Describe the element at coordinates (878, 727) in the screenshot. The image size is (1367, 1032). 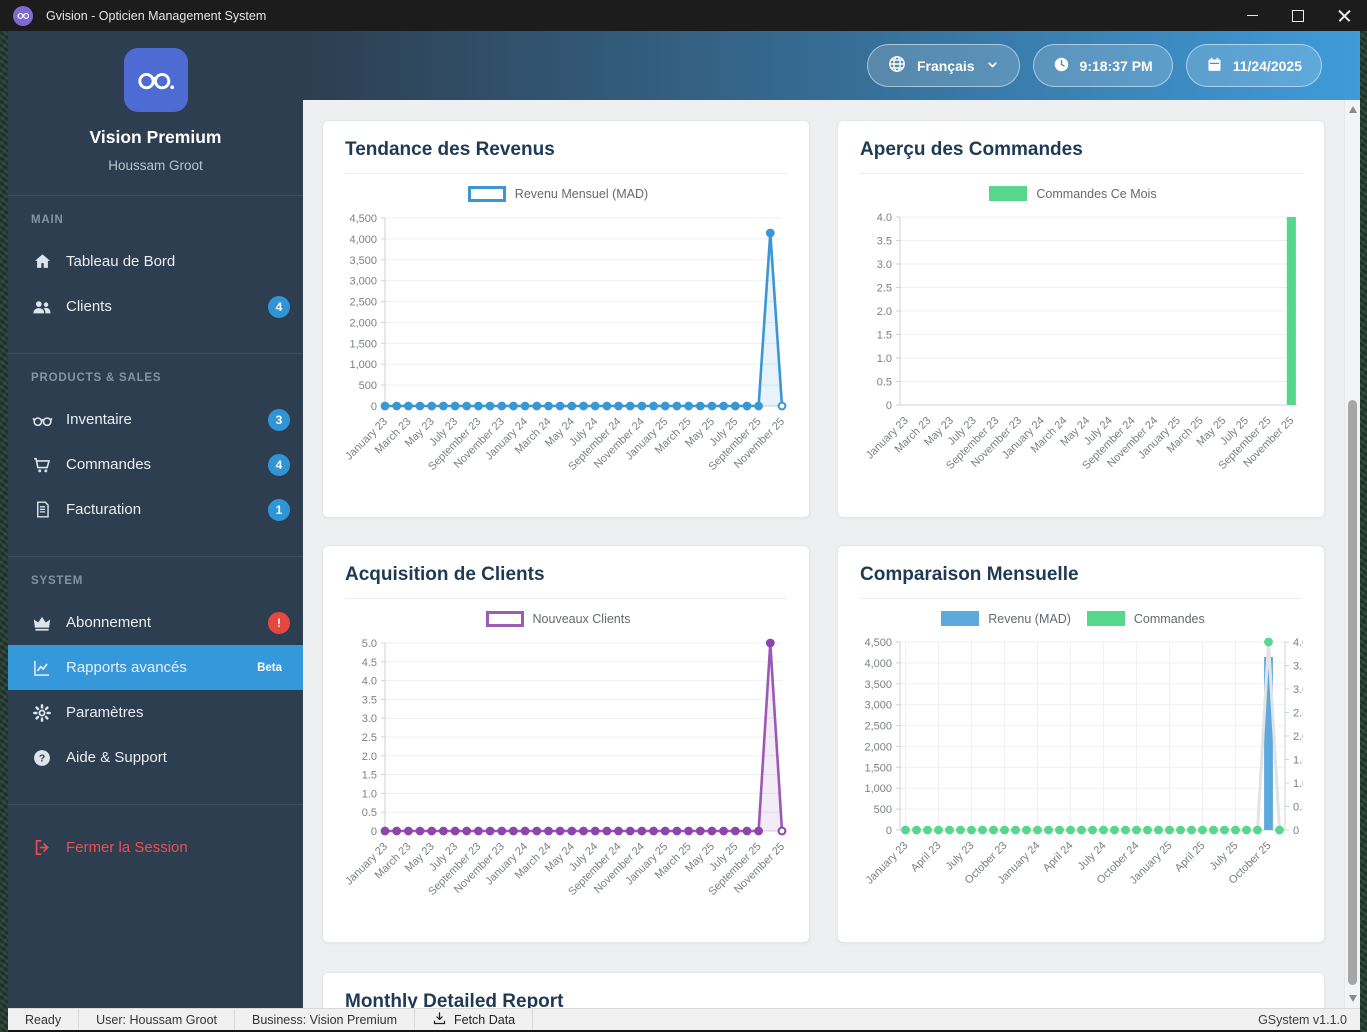
I see `svg-text: 2,500` at that location.